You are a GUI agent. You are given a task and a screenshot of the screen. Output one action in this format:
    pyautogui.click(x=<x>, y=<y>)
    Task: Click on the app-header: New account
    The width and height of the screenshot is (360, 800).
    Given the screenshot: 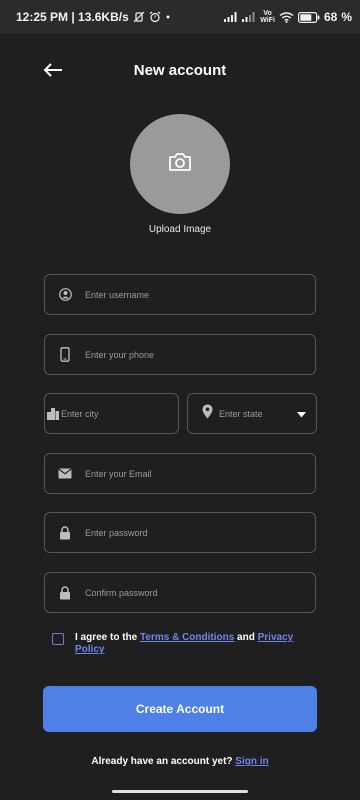 What is the action you would take?
    pyautogui.click(x=180, y=72)
    